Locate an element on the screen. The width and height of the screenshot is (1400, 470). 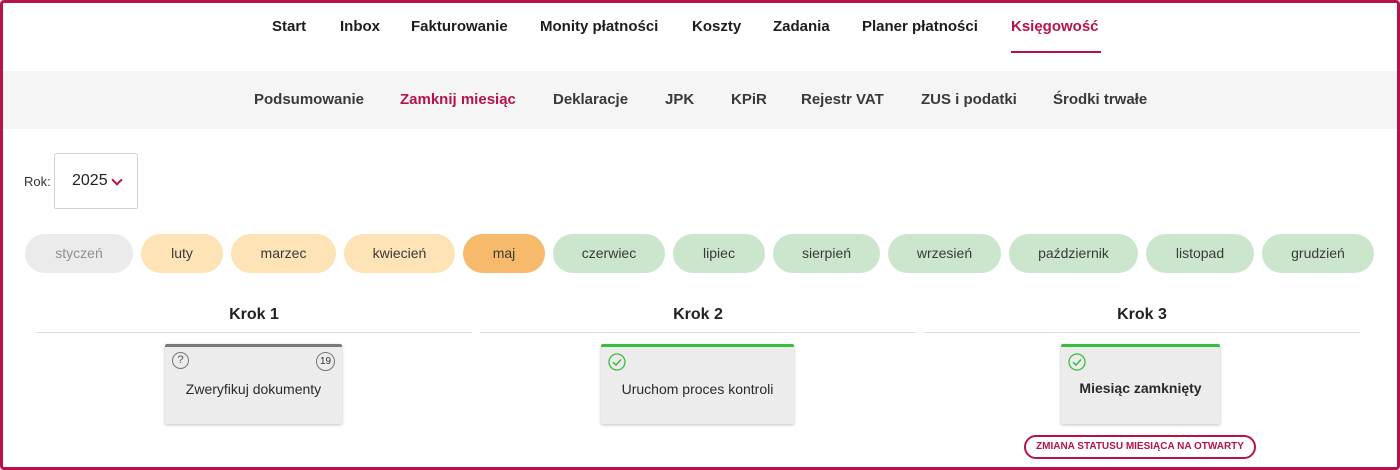
nav-planer-platnosci: Planer płatności is located at coordinates (920, 26).